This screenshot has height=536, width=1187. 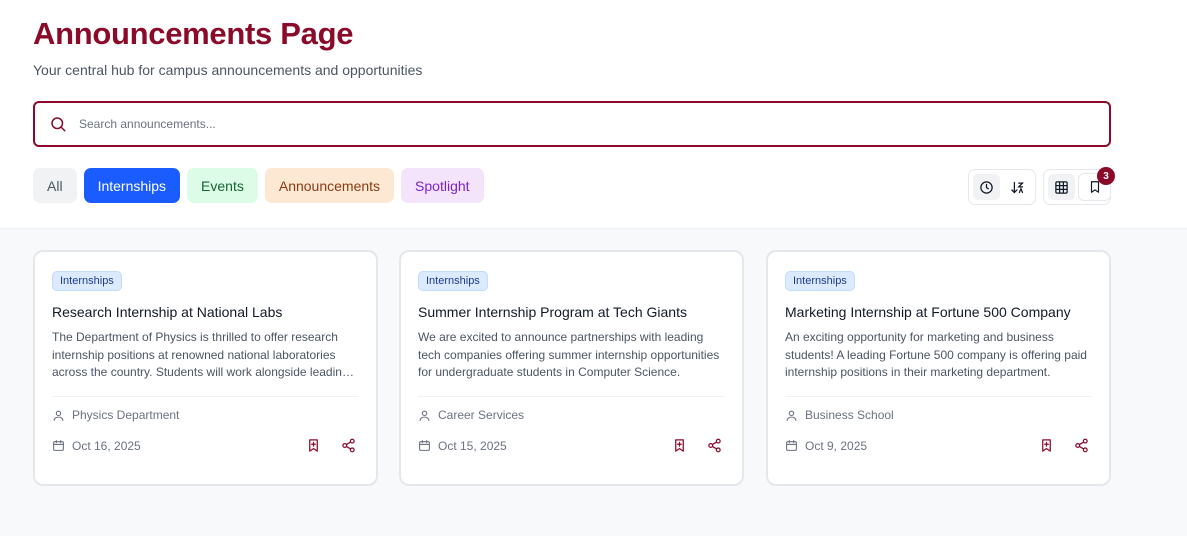 I want to click on card-date: Oct 16, 2025, so click(x=96, y=446).